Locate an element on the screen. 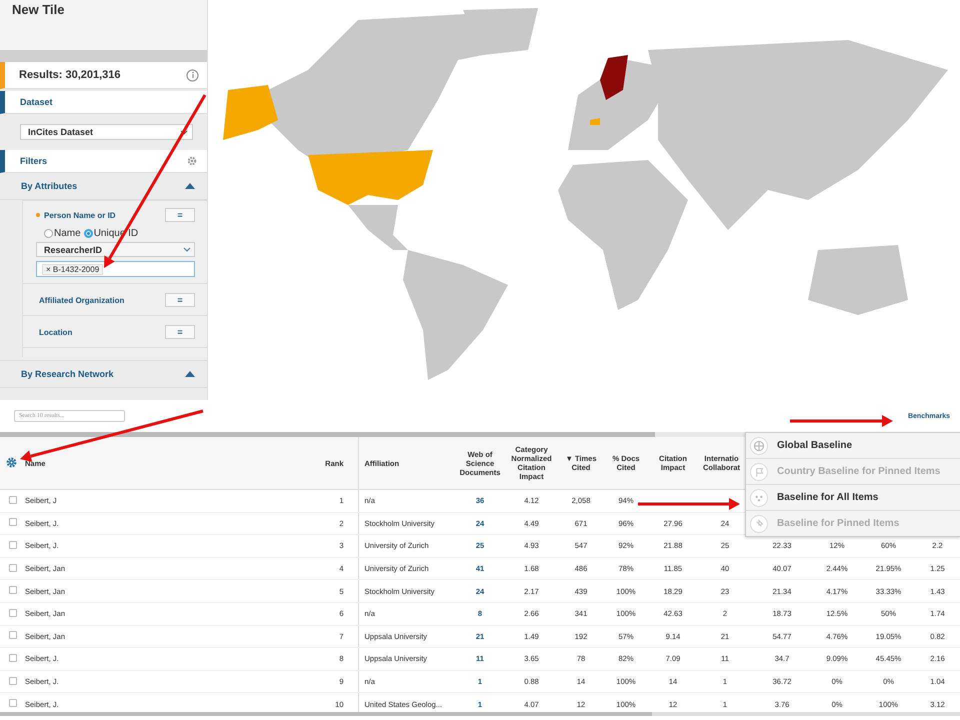 The width and height of the screenshot is (960, 720). dataset-heading: Dataset is located at coordinates (36, 102).